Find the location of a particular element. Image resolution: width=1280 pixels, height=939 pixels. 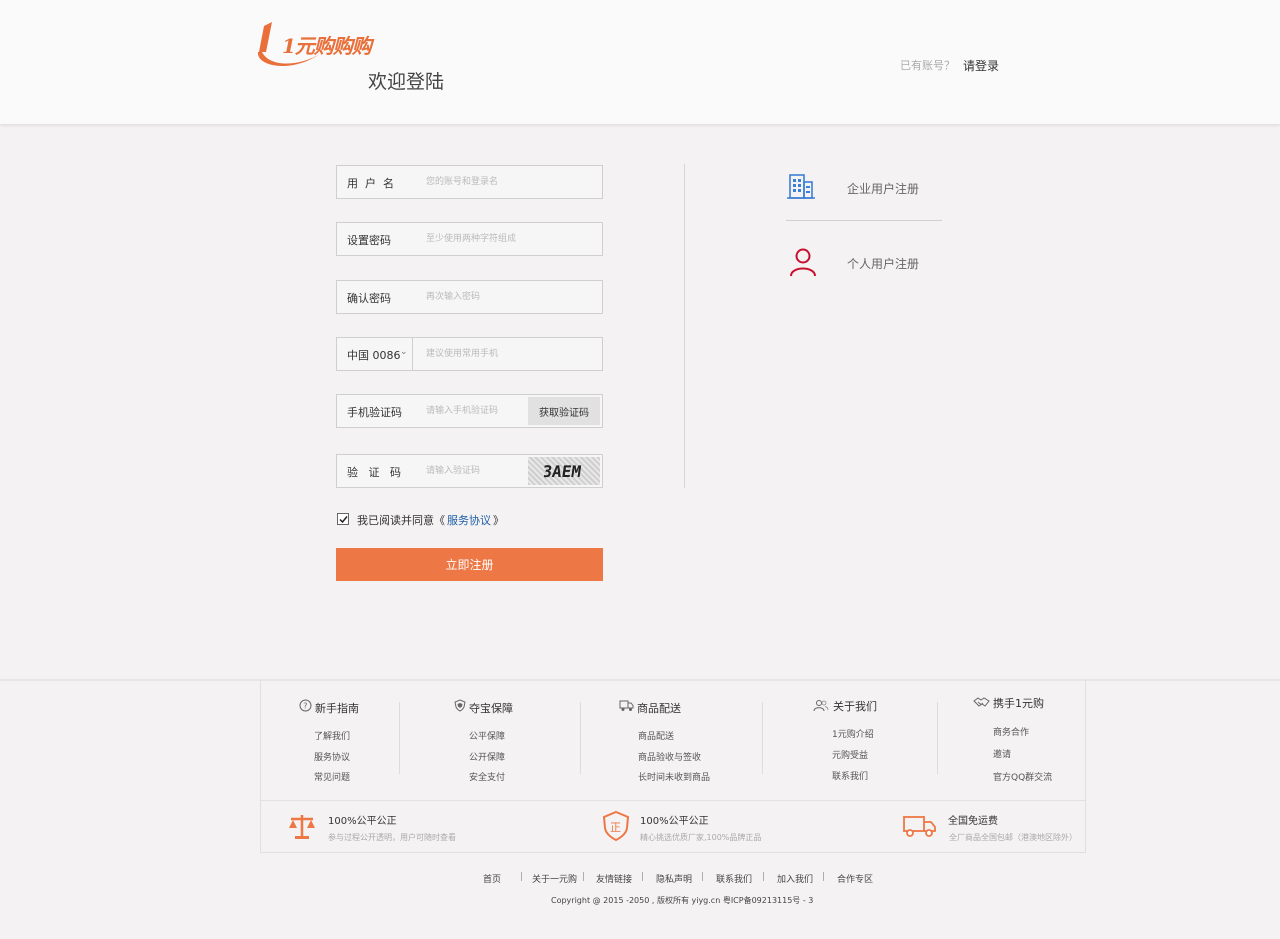

country-code-value: 中国 0086 is located at coordinates (374, 355).